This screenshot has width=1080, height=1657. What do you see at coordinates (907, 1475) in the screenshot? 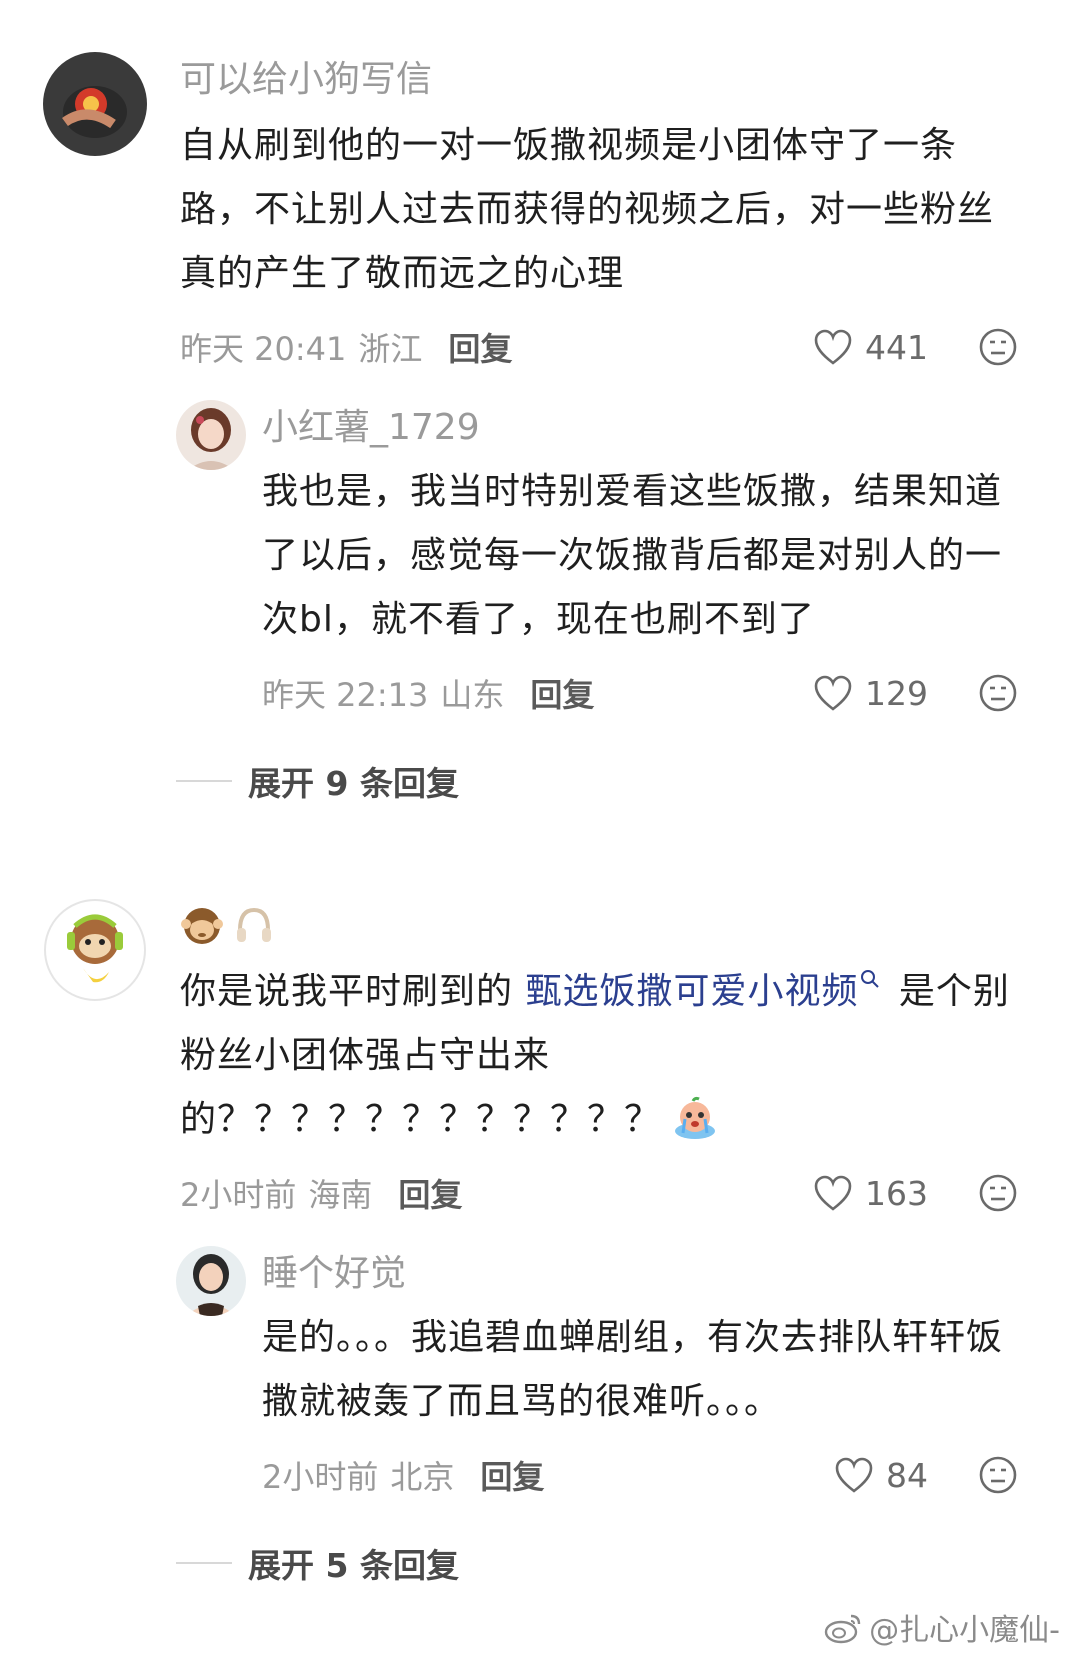
I see `like-count: 84` at bounding box center [907, 1475].